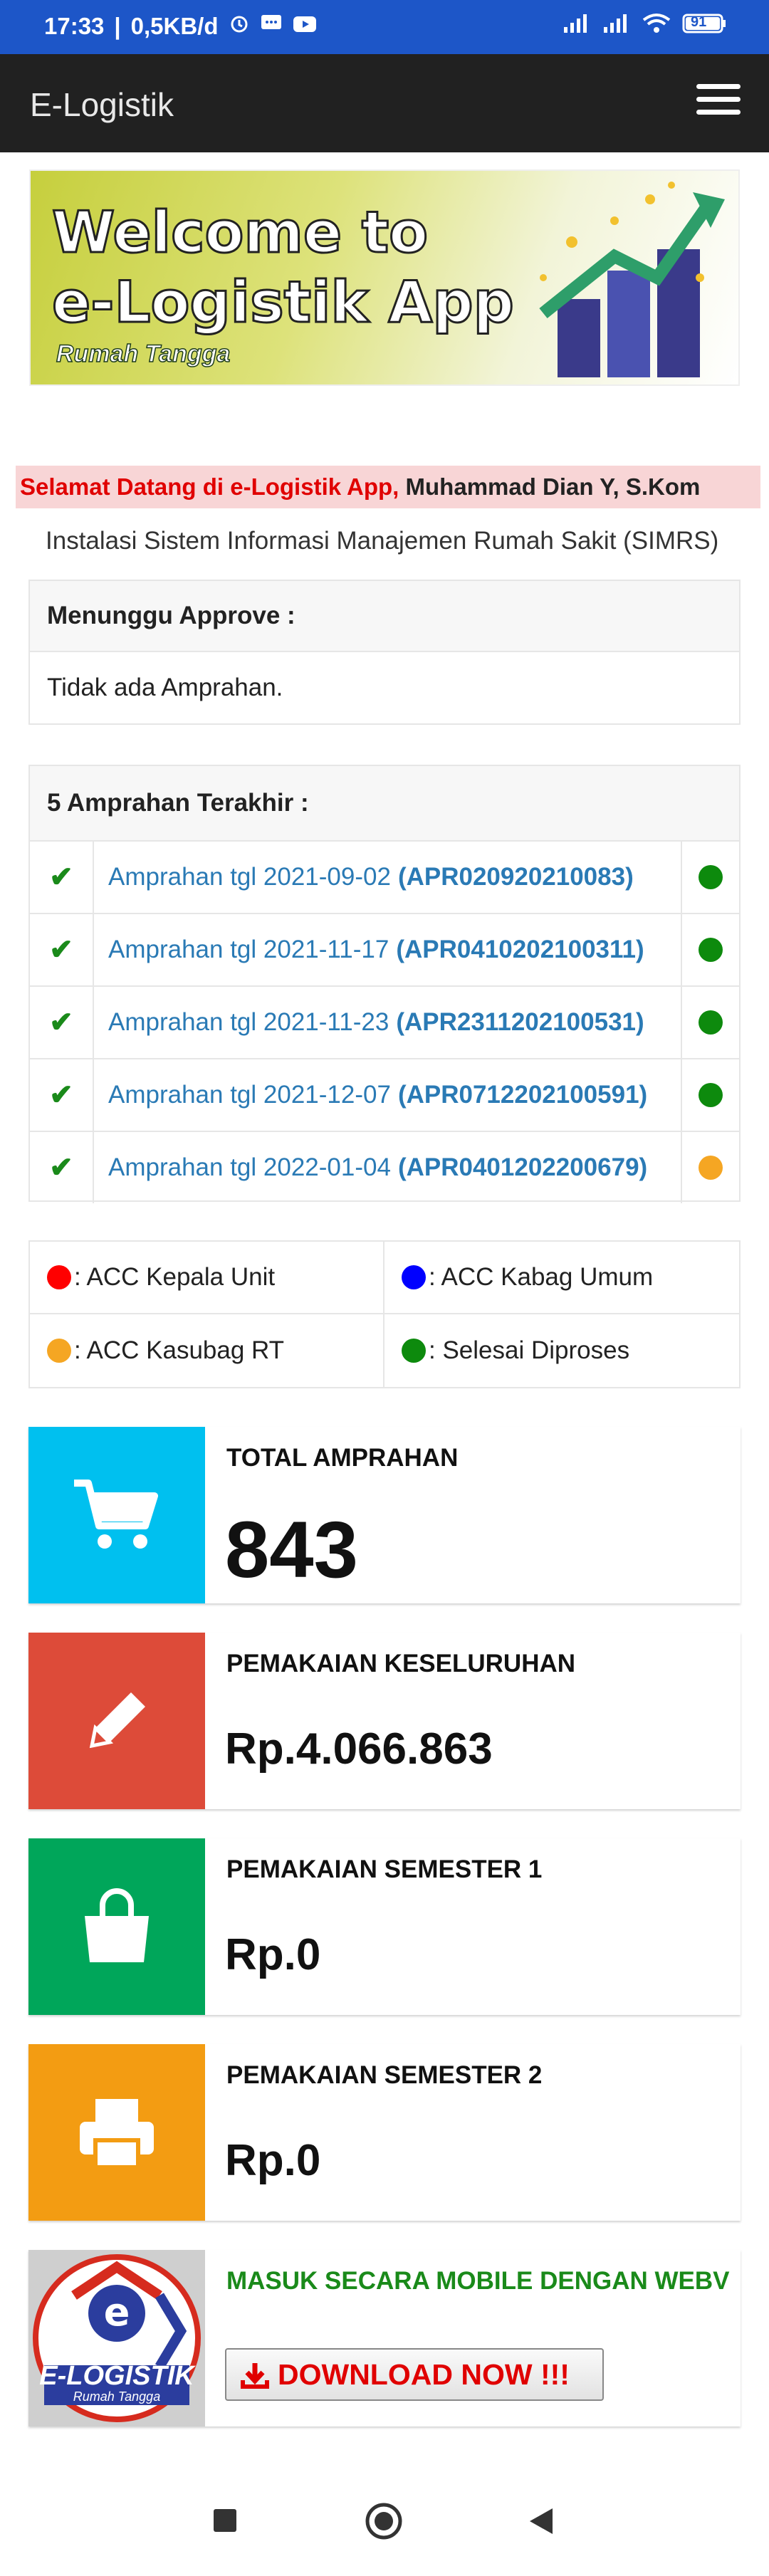  I want to click on total-value: 843, so click(291, 1549).